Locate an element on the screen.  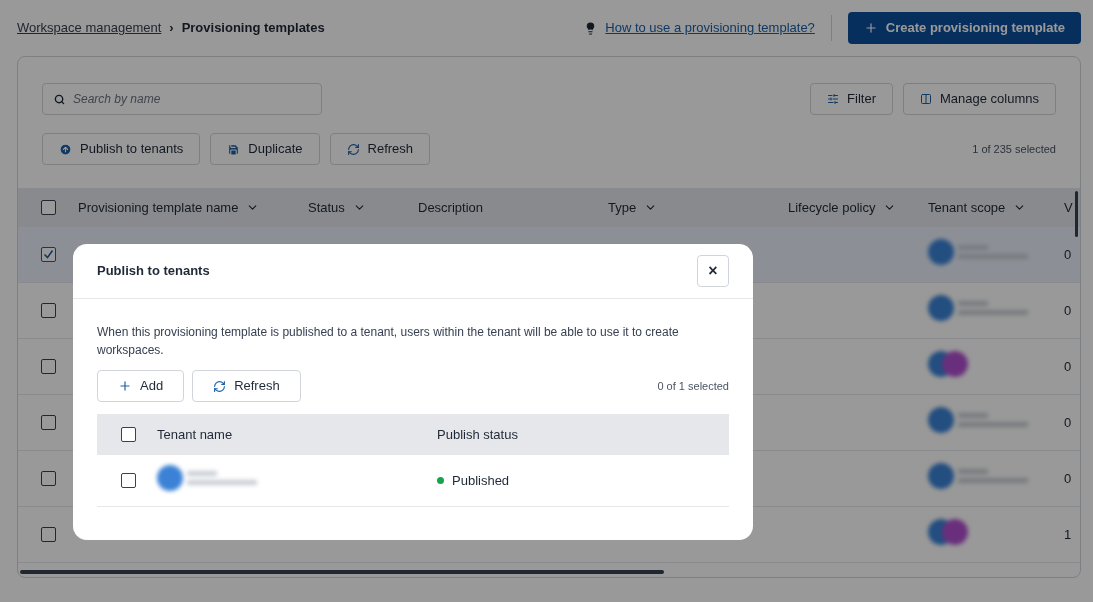
page-title: Provisioning templates is located at coordinates (253, 28).